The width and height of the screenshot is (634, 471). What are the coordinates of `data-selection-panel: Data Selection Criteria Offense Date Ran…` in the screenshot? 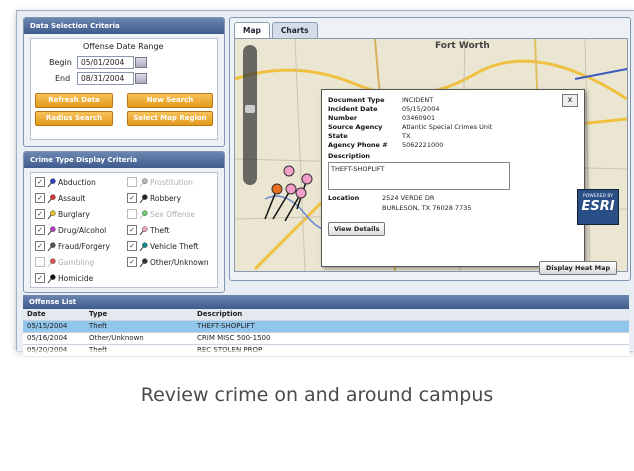 It's located at (124, 82).